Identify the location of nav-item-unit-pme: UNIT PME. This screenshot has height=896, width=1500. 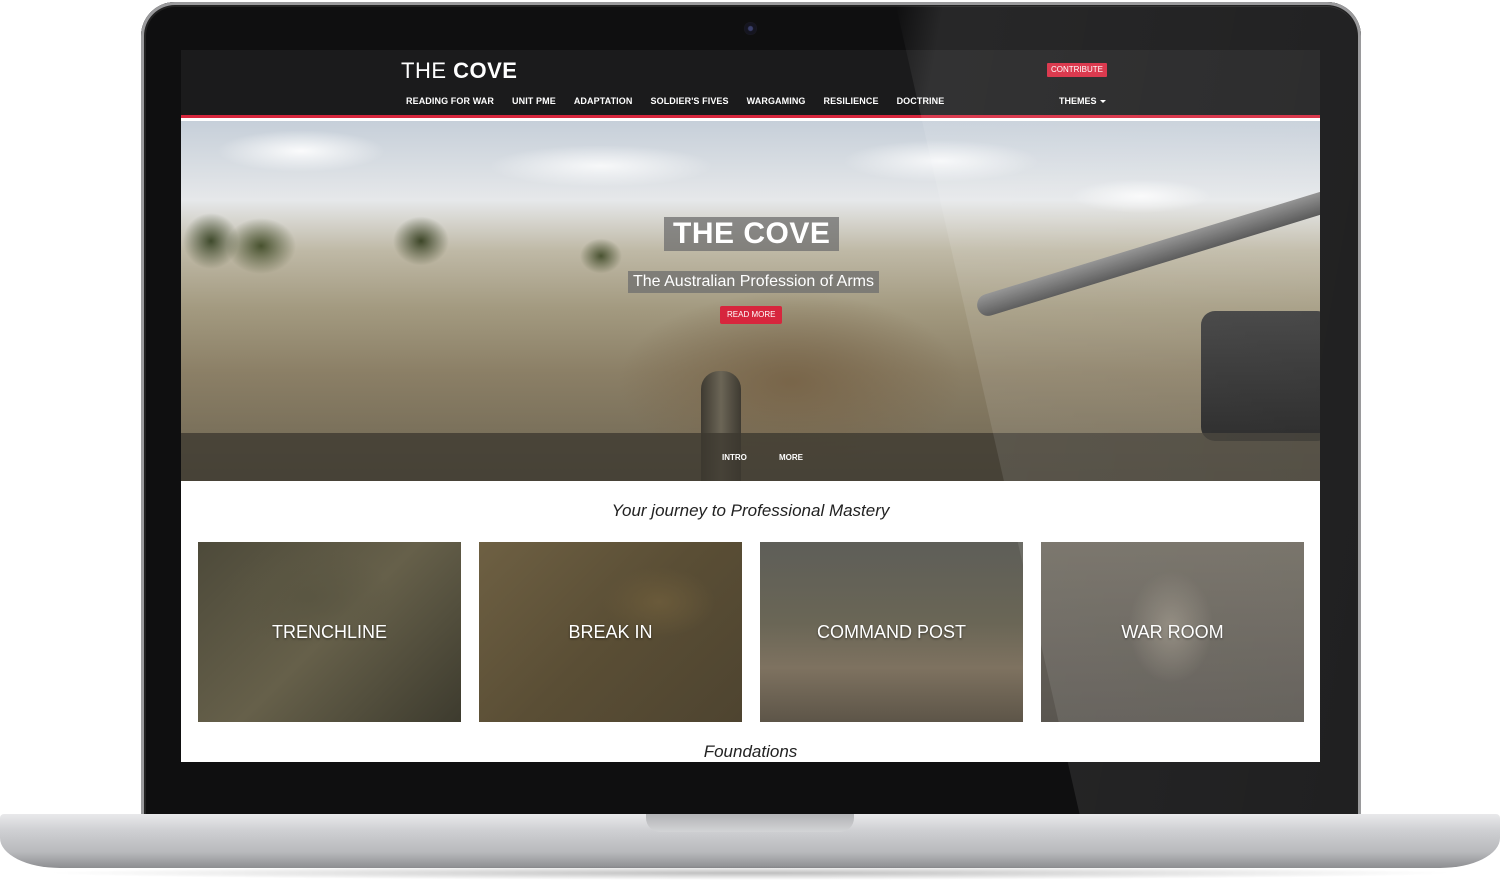
(534, 101).